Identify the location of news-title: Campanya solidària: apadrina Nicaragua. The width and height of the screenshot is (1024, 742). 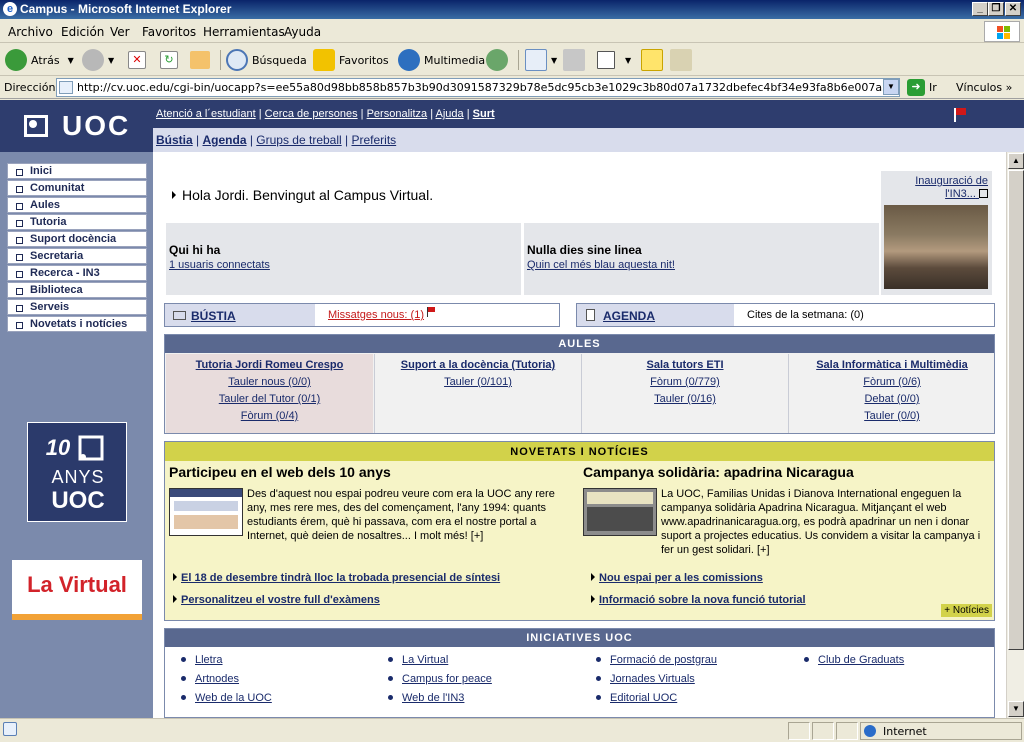
(788, 472).